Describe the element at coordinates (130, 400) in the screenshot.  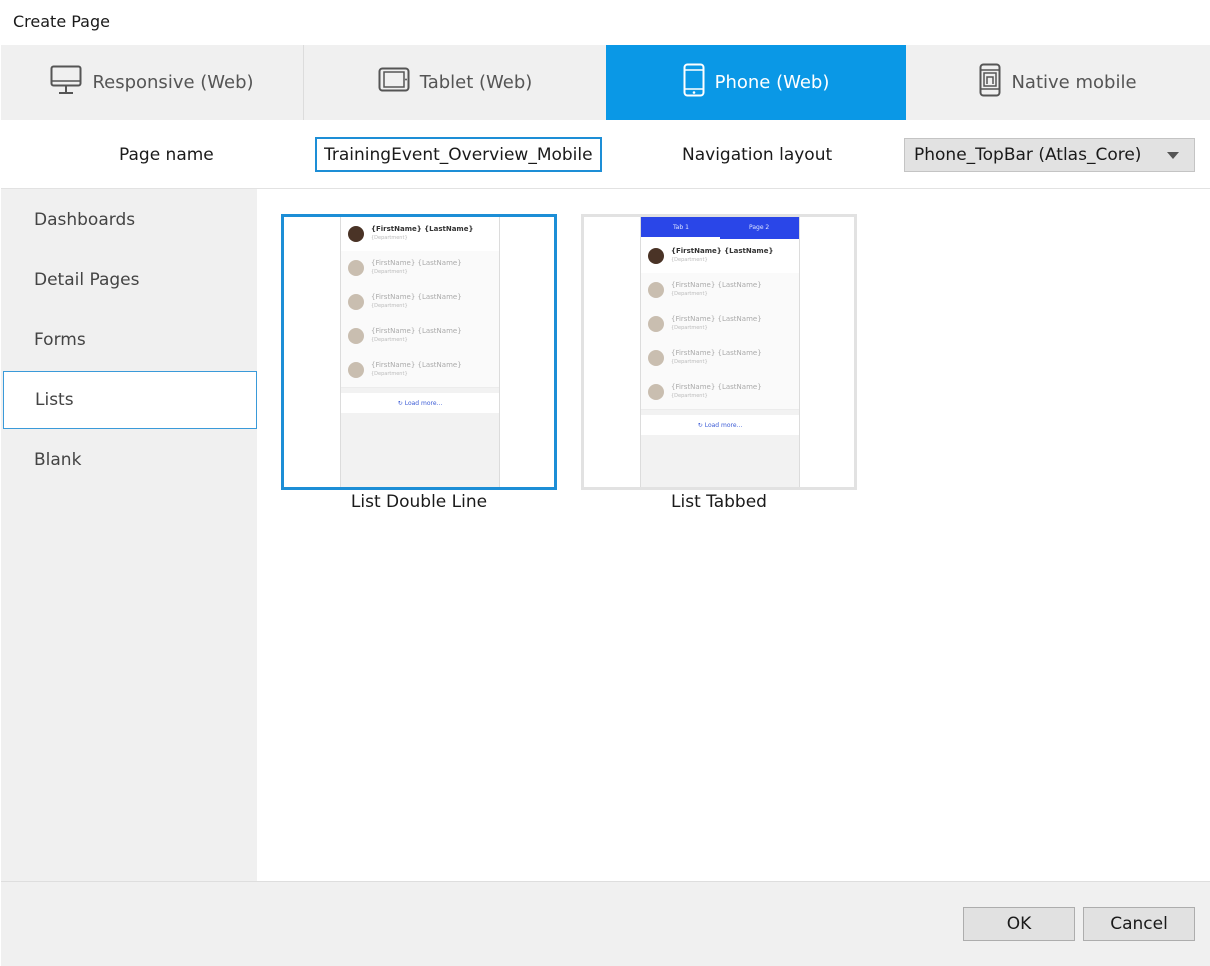
I see `sidebar-item-lists: Lists` at that location.